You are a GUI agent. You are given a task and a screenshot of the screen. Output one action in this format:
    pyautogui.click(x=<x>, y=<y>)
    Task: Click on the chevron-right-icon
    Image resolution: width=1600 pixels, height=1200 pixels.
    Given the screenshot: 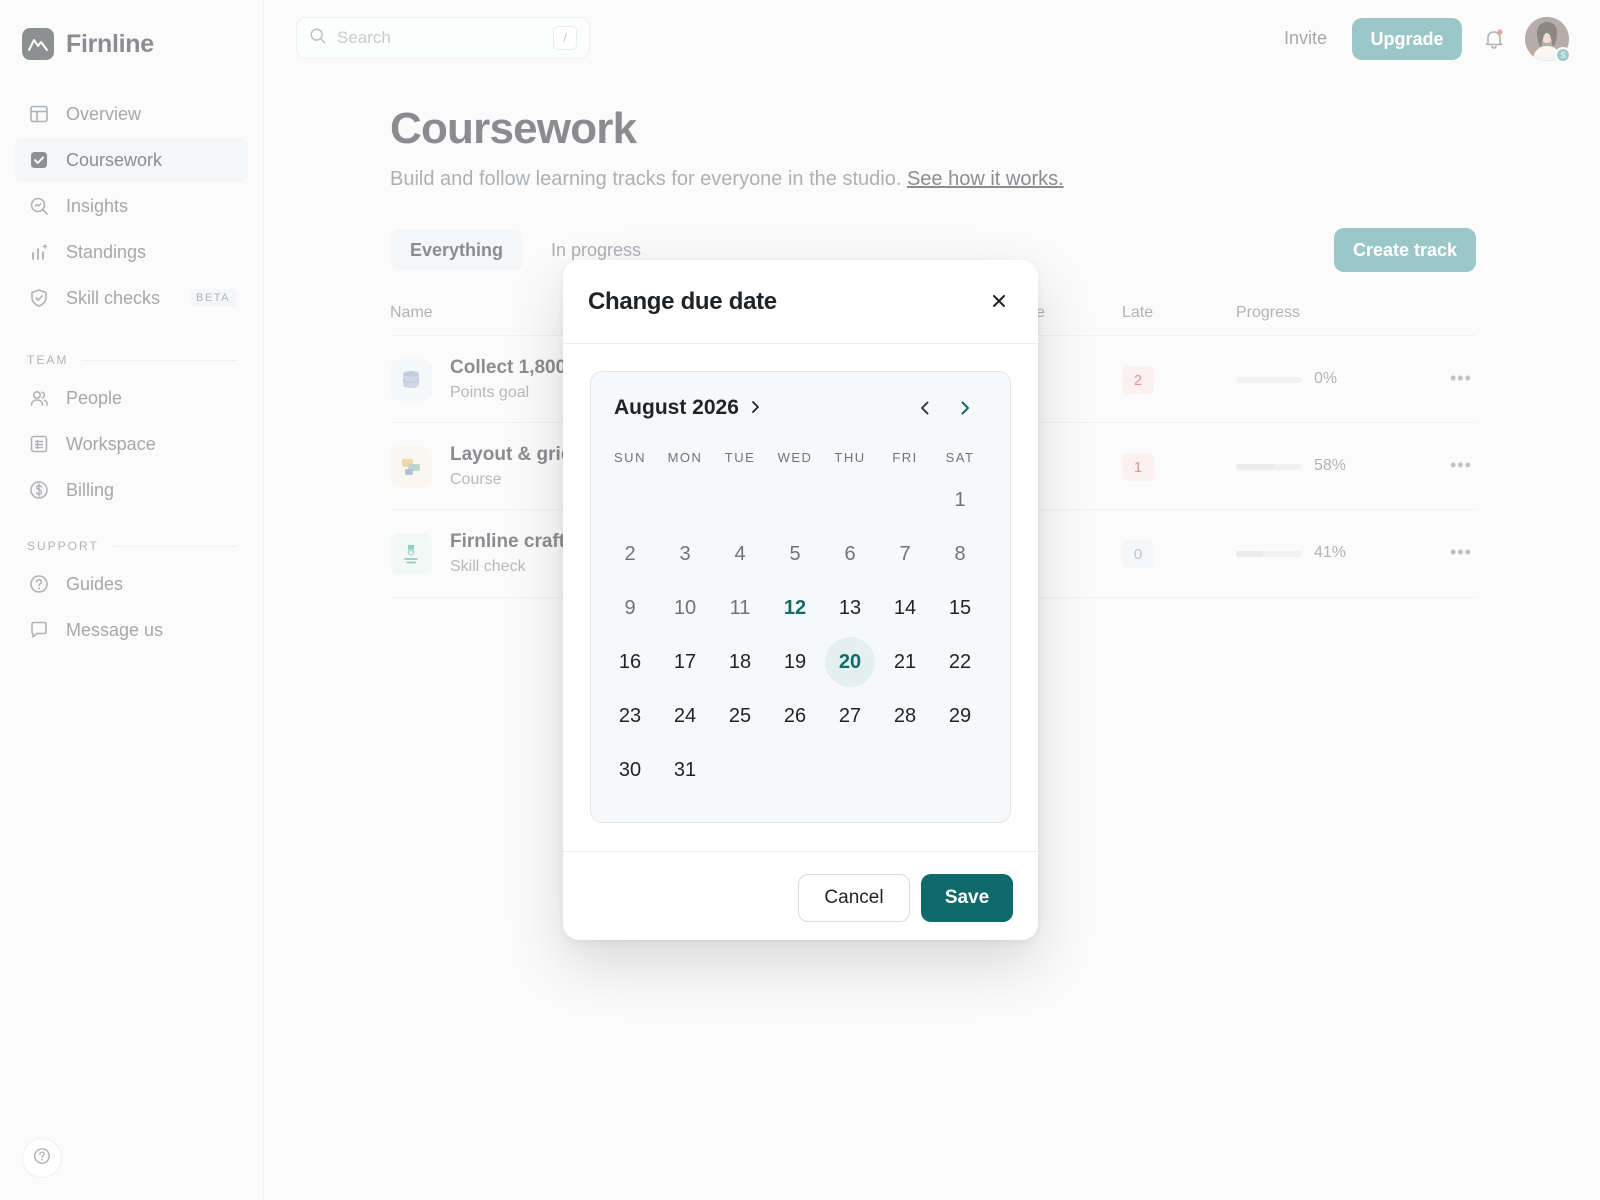 What is the action you would take?
    pyautogui.click(x=755, y=408)
    